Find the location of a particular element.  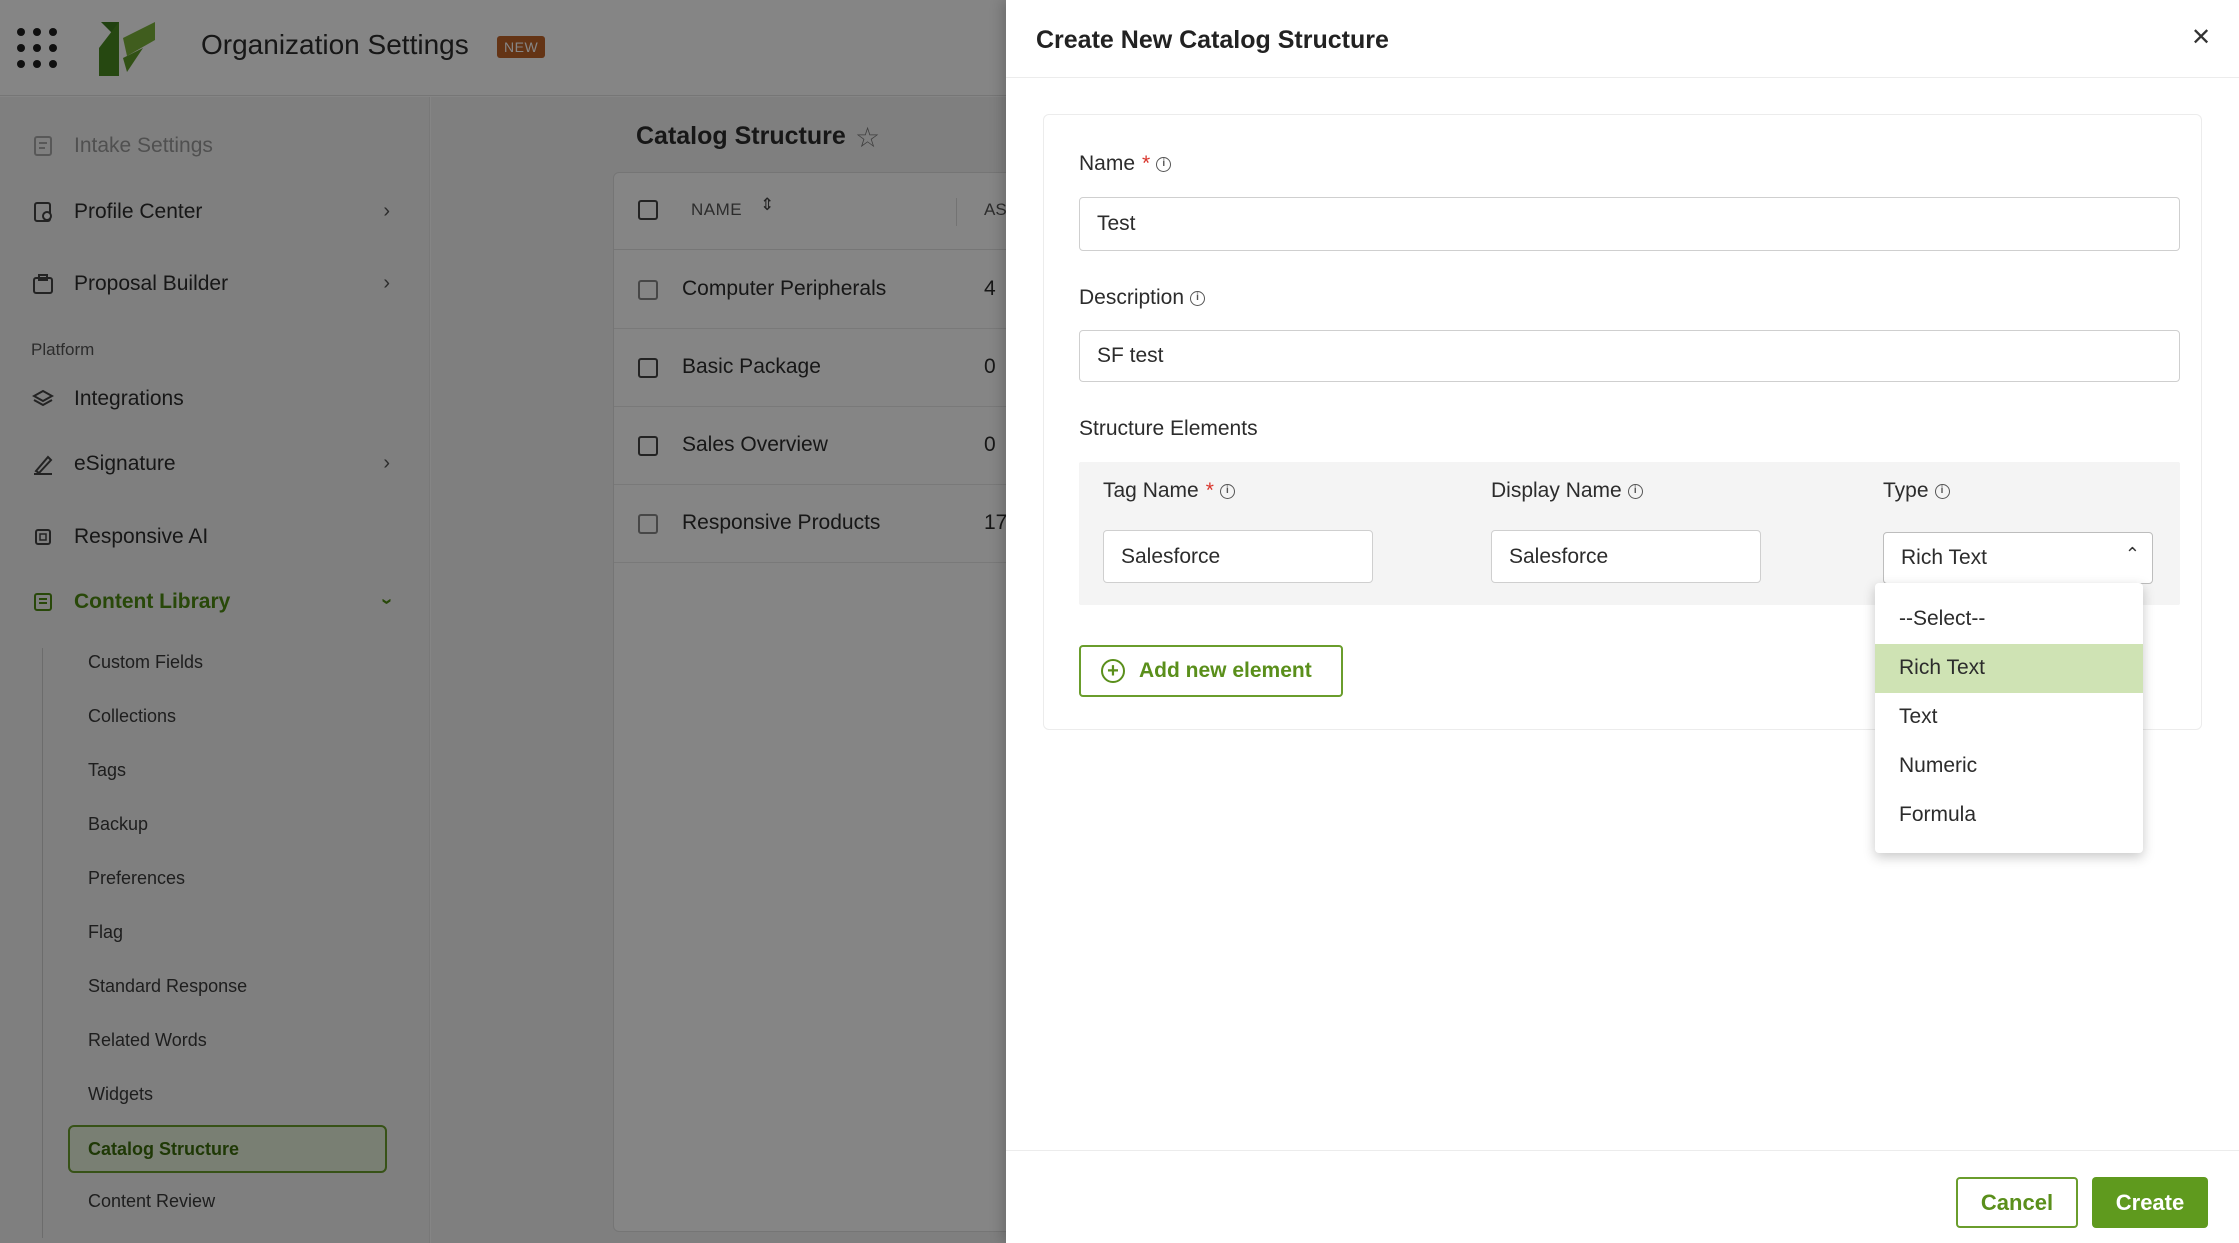

name-label: Name * i is located at coordinates (1125, 164).